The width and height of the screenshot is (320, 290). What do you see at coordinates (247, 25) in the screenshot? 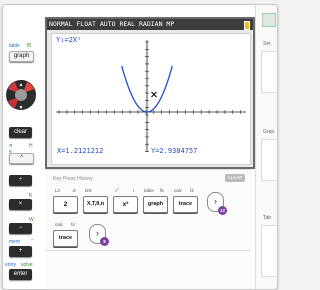
I see `battery-icon` at bounding box center [247, 25].